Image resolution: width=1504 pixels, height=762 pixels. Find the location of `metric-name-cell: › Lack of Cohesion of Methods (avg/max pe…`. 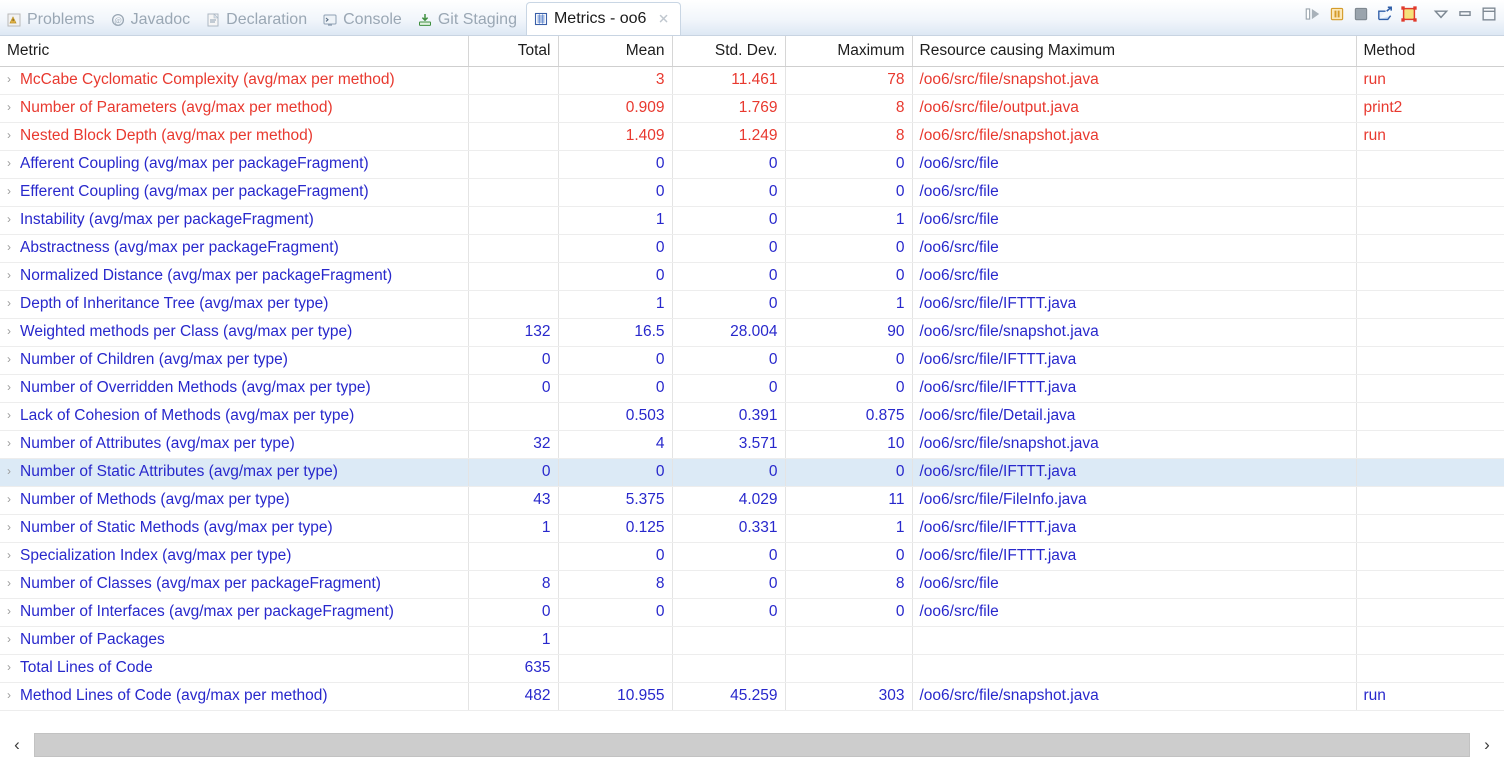

metric-name-cell: › Lack of Cohesion of Methods (avg/max pe… is located at coordinates (234, 416).